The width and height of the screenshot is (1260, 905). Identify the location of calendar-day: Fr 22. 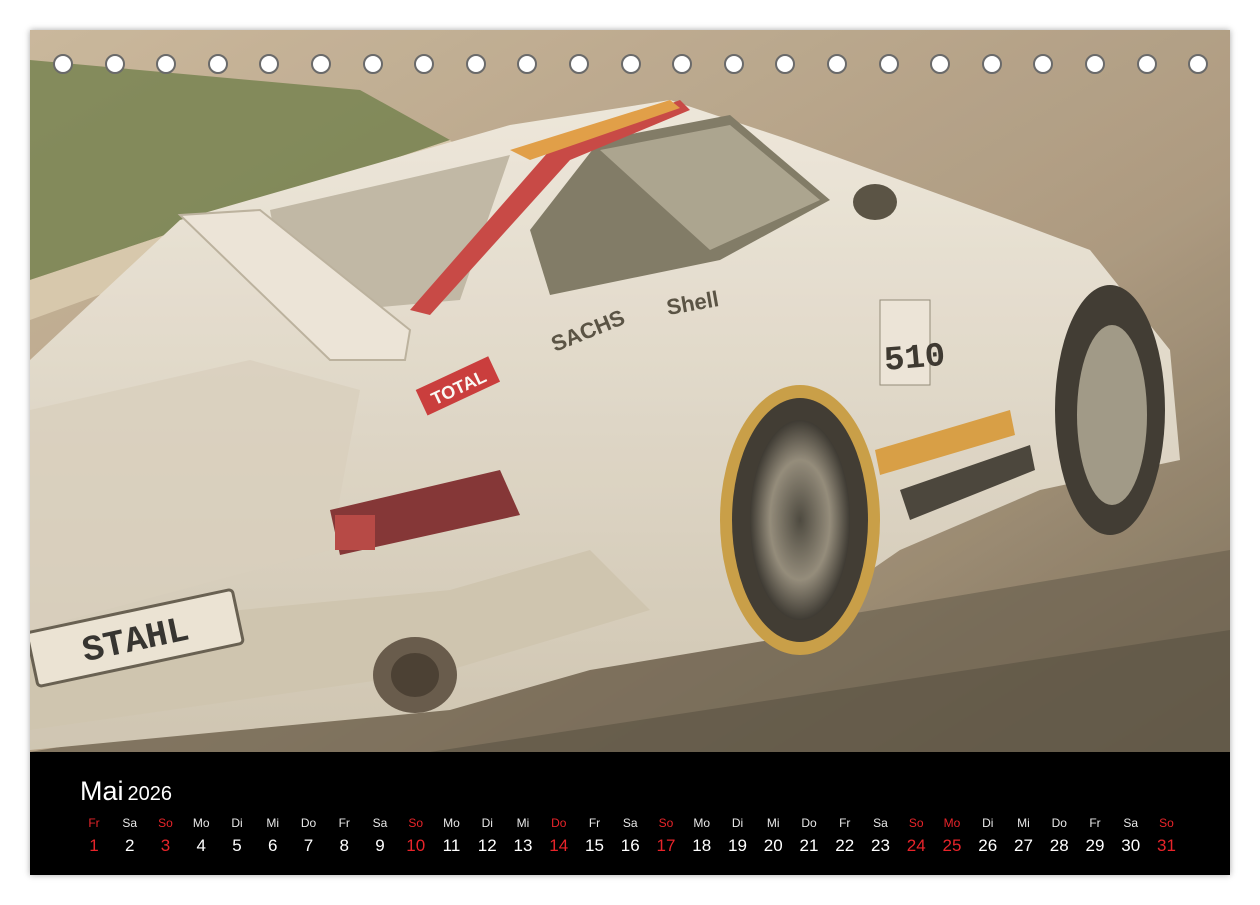
(845, 835).